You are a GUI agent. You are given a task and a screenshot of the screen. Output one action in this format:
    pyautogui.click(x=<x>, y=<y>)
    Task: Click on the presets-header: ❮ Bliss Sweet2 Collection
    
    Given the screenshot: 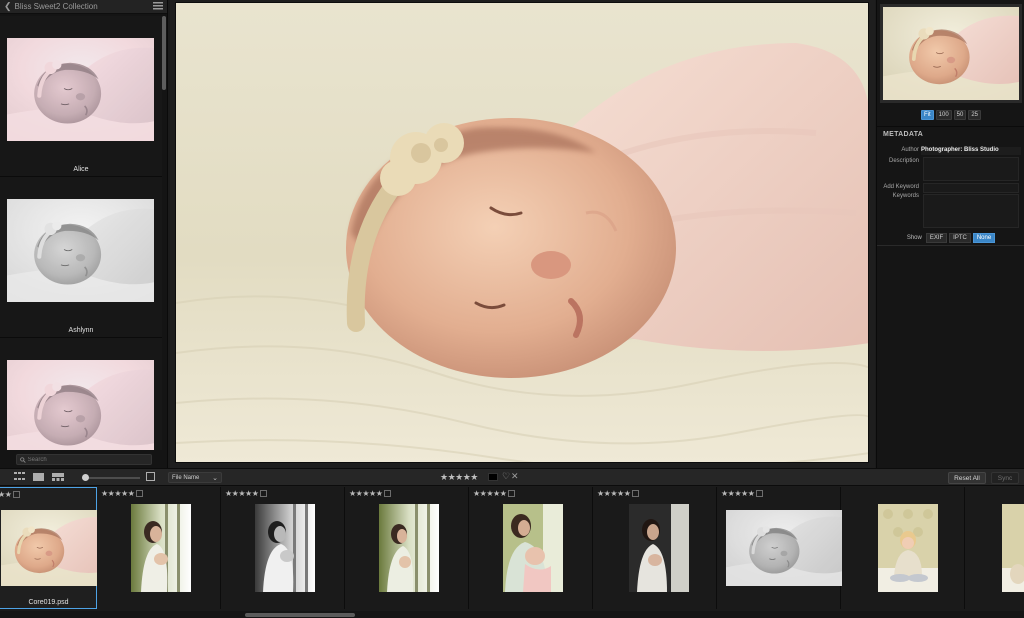 What is the action you would take?
    pyautogui.click(x=83, y=7)
    